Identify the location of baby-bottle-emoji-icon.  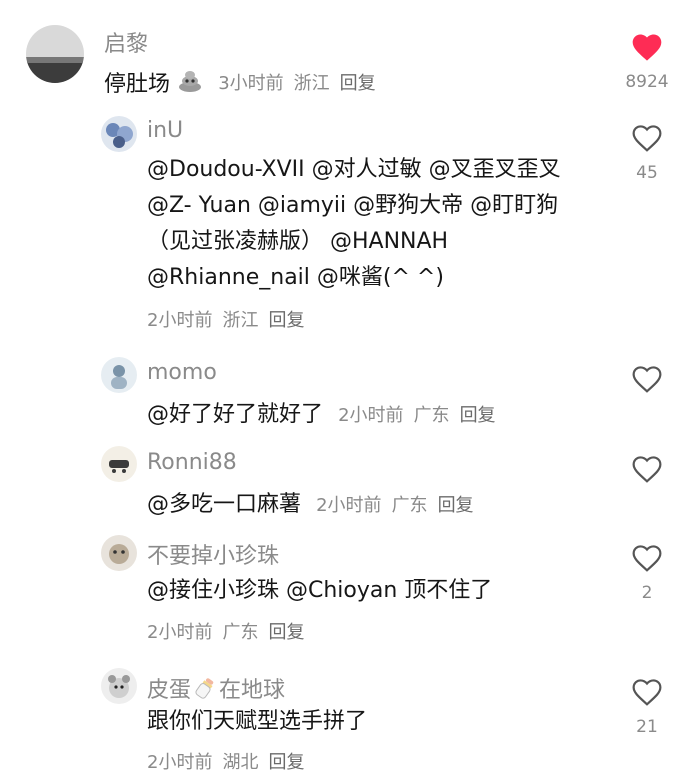
(205, 691).